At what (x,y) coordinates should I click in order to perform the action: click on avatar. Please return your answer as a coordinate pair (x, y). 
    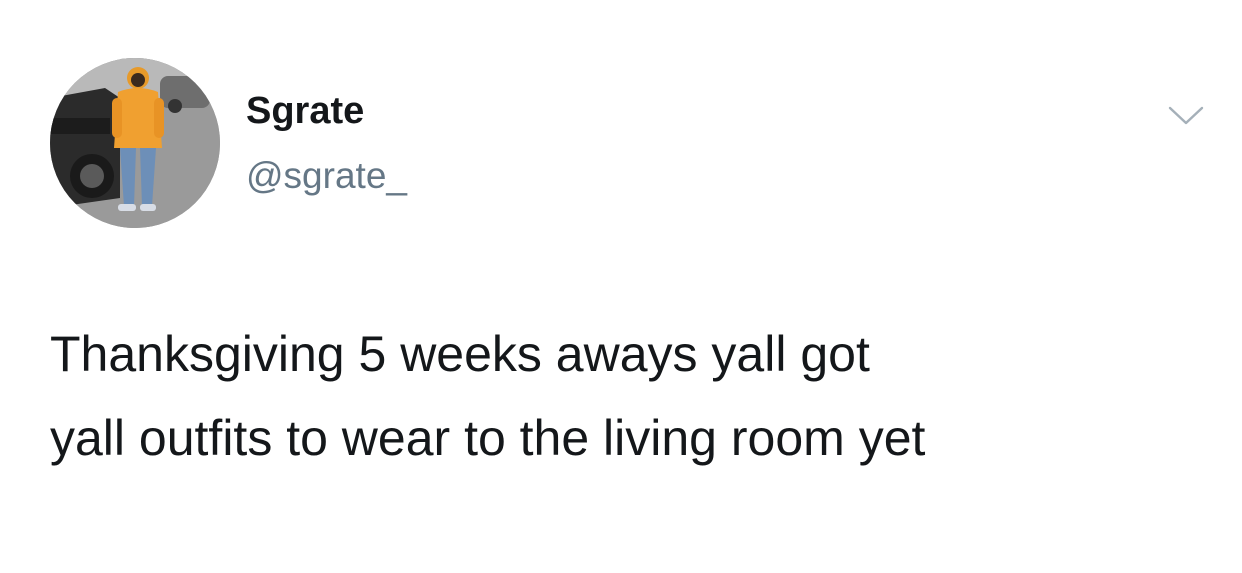
    Looking at the image, I should click on (135, 143).